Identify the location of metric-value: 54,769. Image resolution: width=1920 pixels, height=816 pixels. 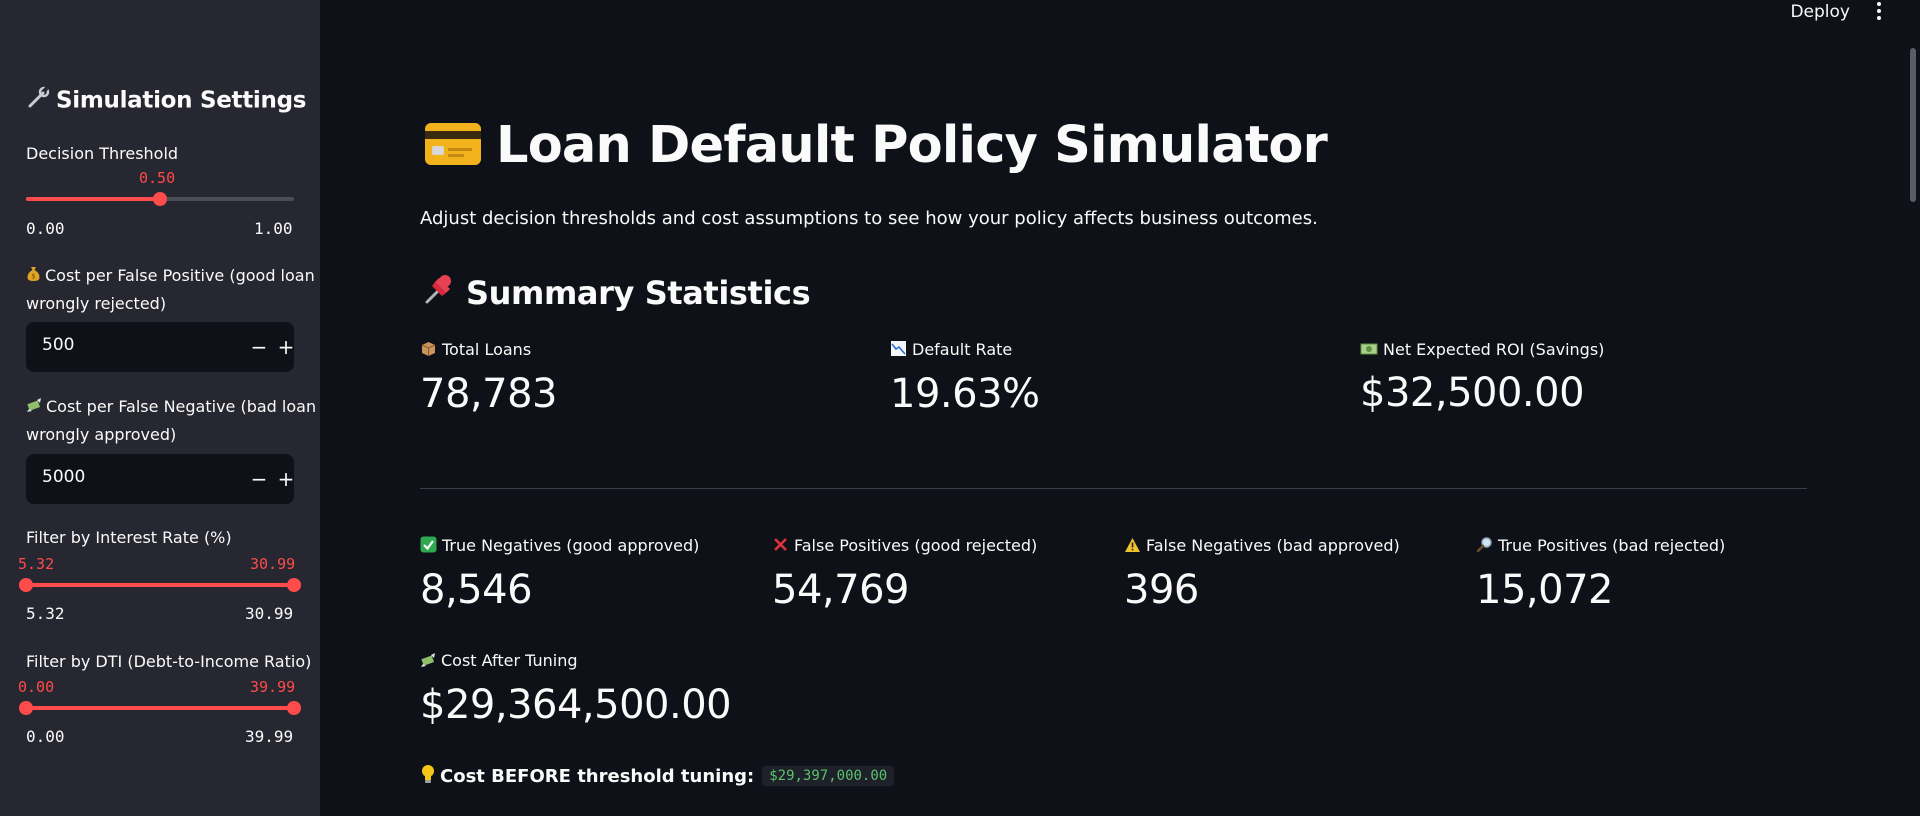
(840, 590).